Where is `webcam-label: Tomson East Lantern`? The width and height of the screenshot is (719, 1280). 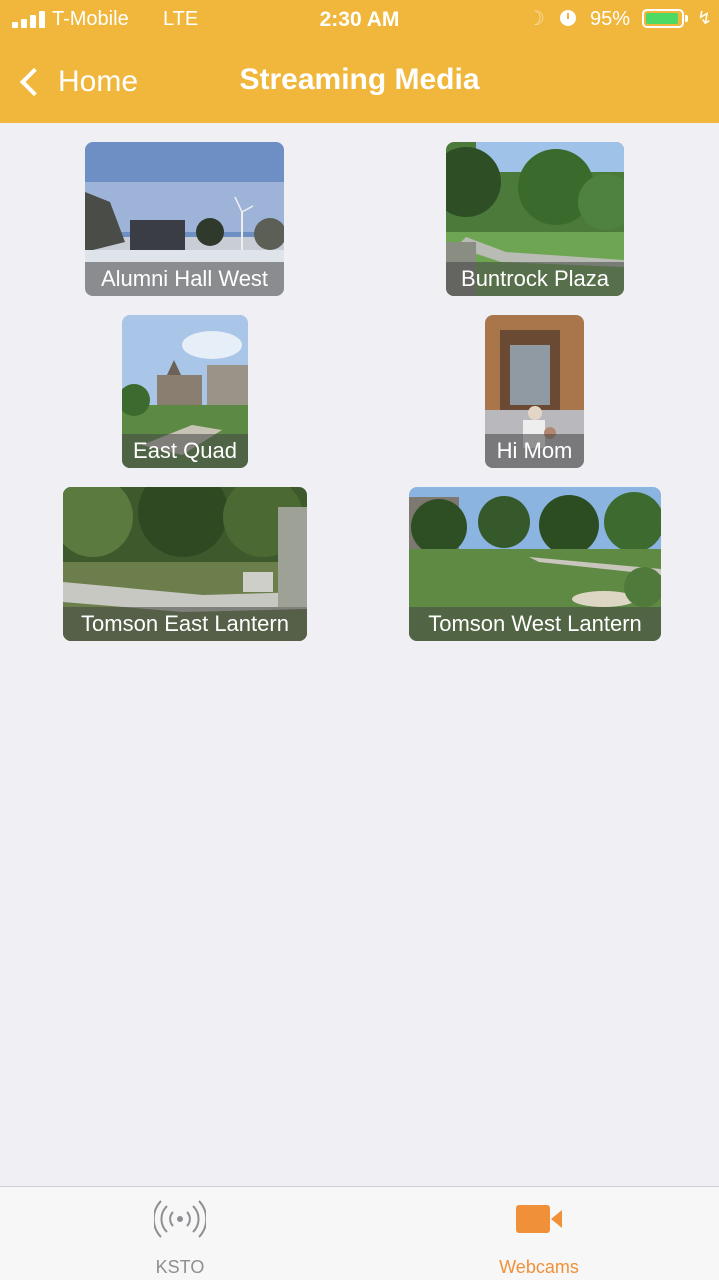 webcam-label: Tomson East Lantern is located at coordinates (185, 624).